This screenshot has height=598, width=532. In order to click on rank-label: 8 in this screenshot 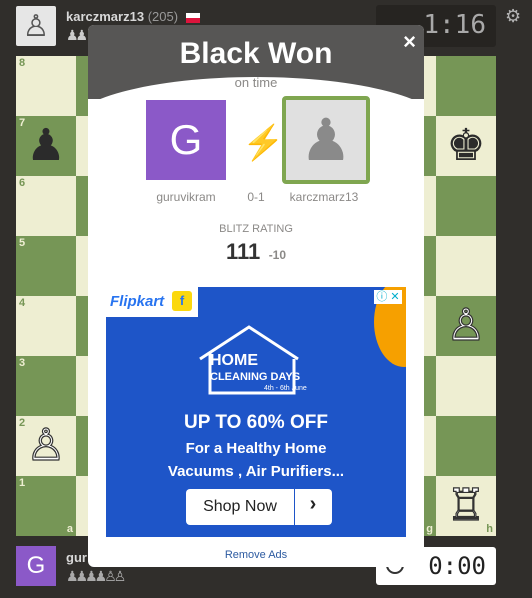, I will do `click(22, 63)`.